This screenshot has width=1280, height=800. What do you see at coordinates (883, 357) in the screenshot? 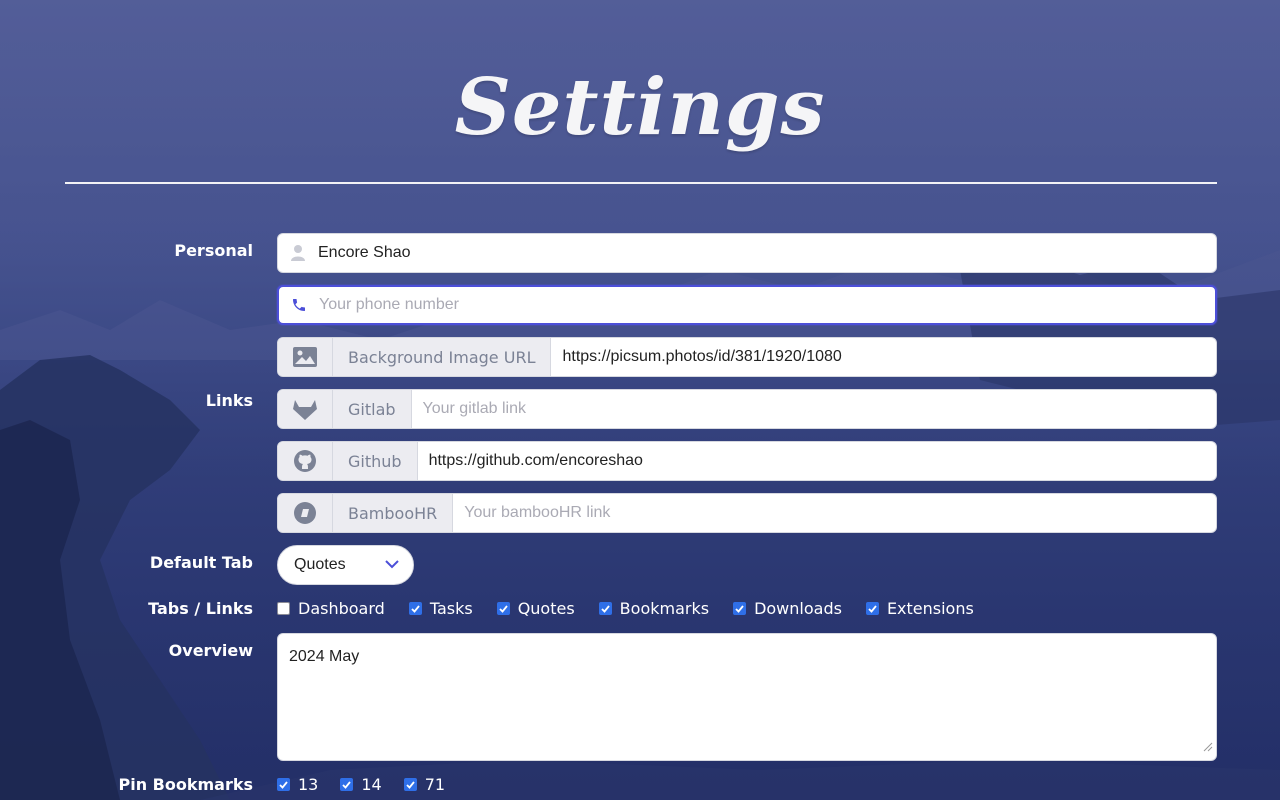
I see `background-image-input` at bounding box center [883, 357].